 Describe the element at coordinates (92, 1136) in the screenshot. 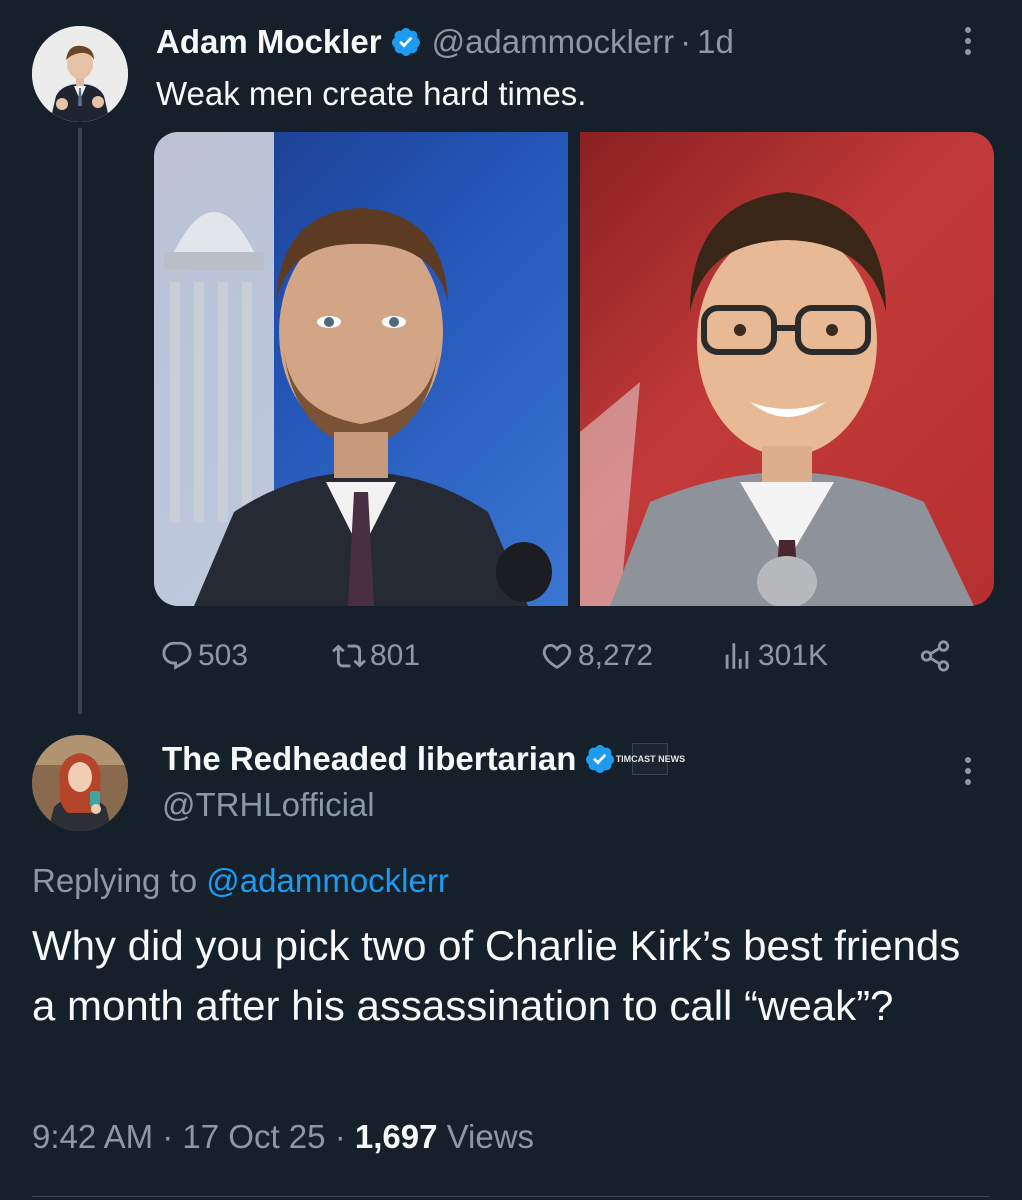

I see `reply-time: 9:42 AM` at that location.